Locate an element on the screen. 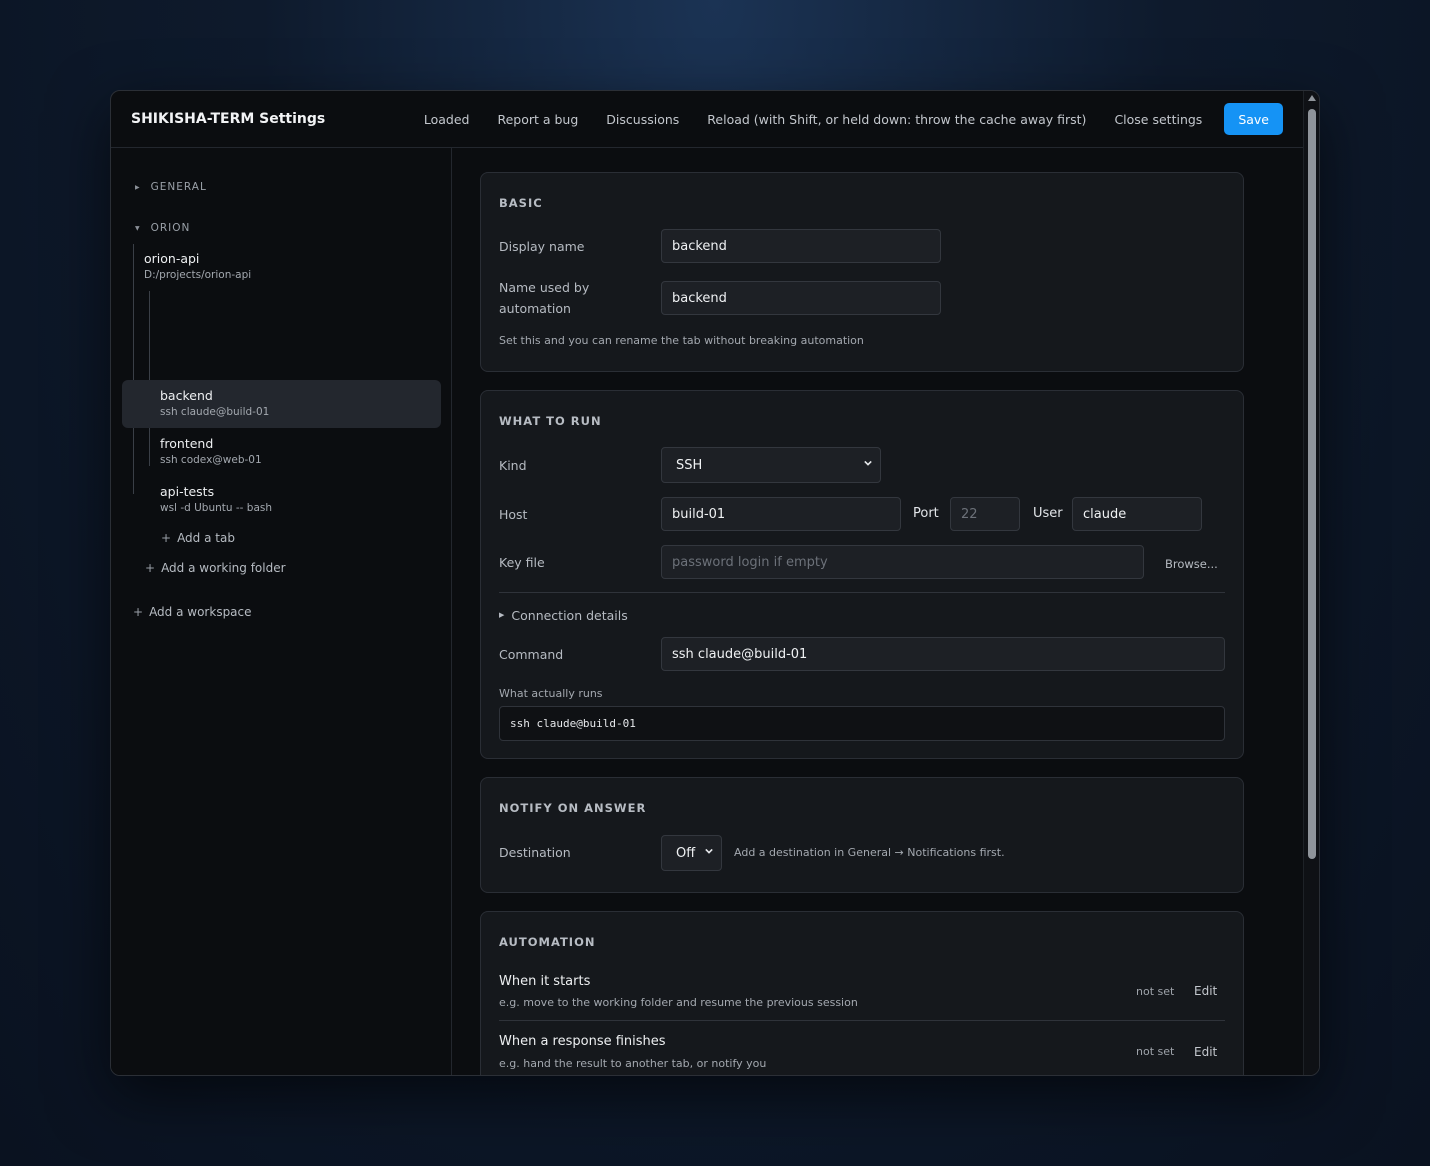 Image resolution: width=1430 pixels, height=1166 pixels. app-title: SHIKISHA-TERM Settings is located at coordinates (228, 119).